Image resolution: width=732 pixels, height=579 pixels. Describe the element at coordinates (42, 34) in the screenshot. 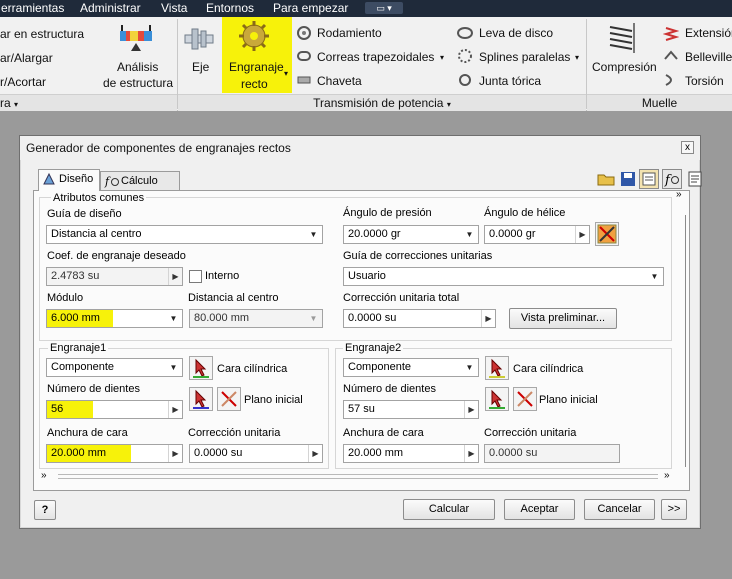

I see `ribbon-struct-row1: ar en estructura` at that location.